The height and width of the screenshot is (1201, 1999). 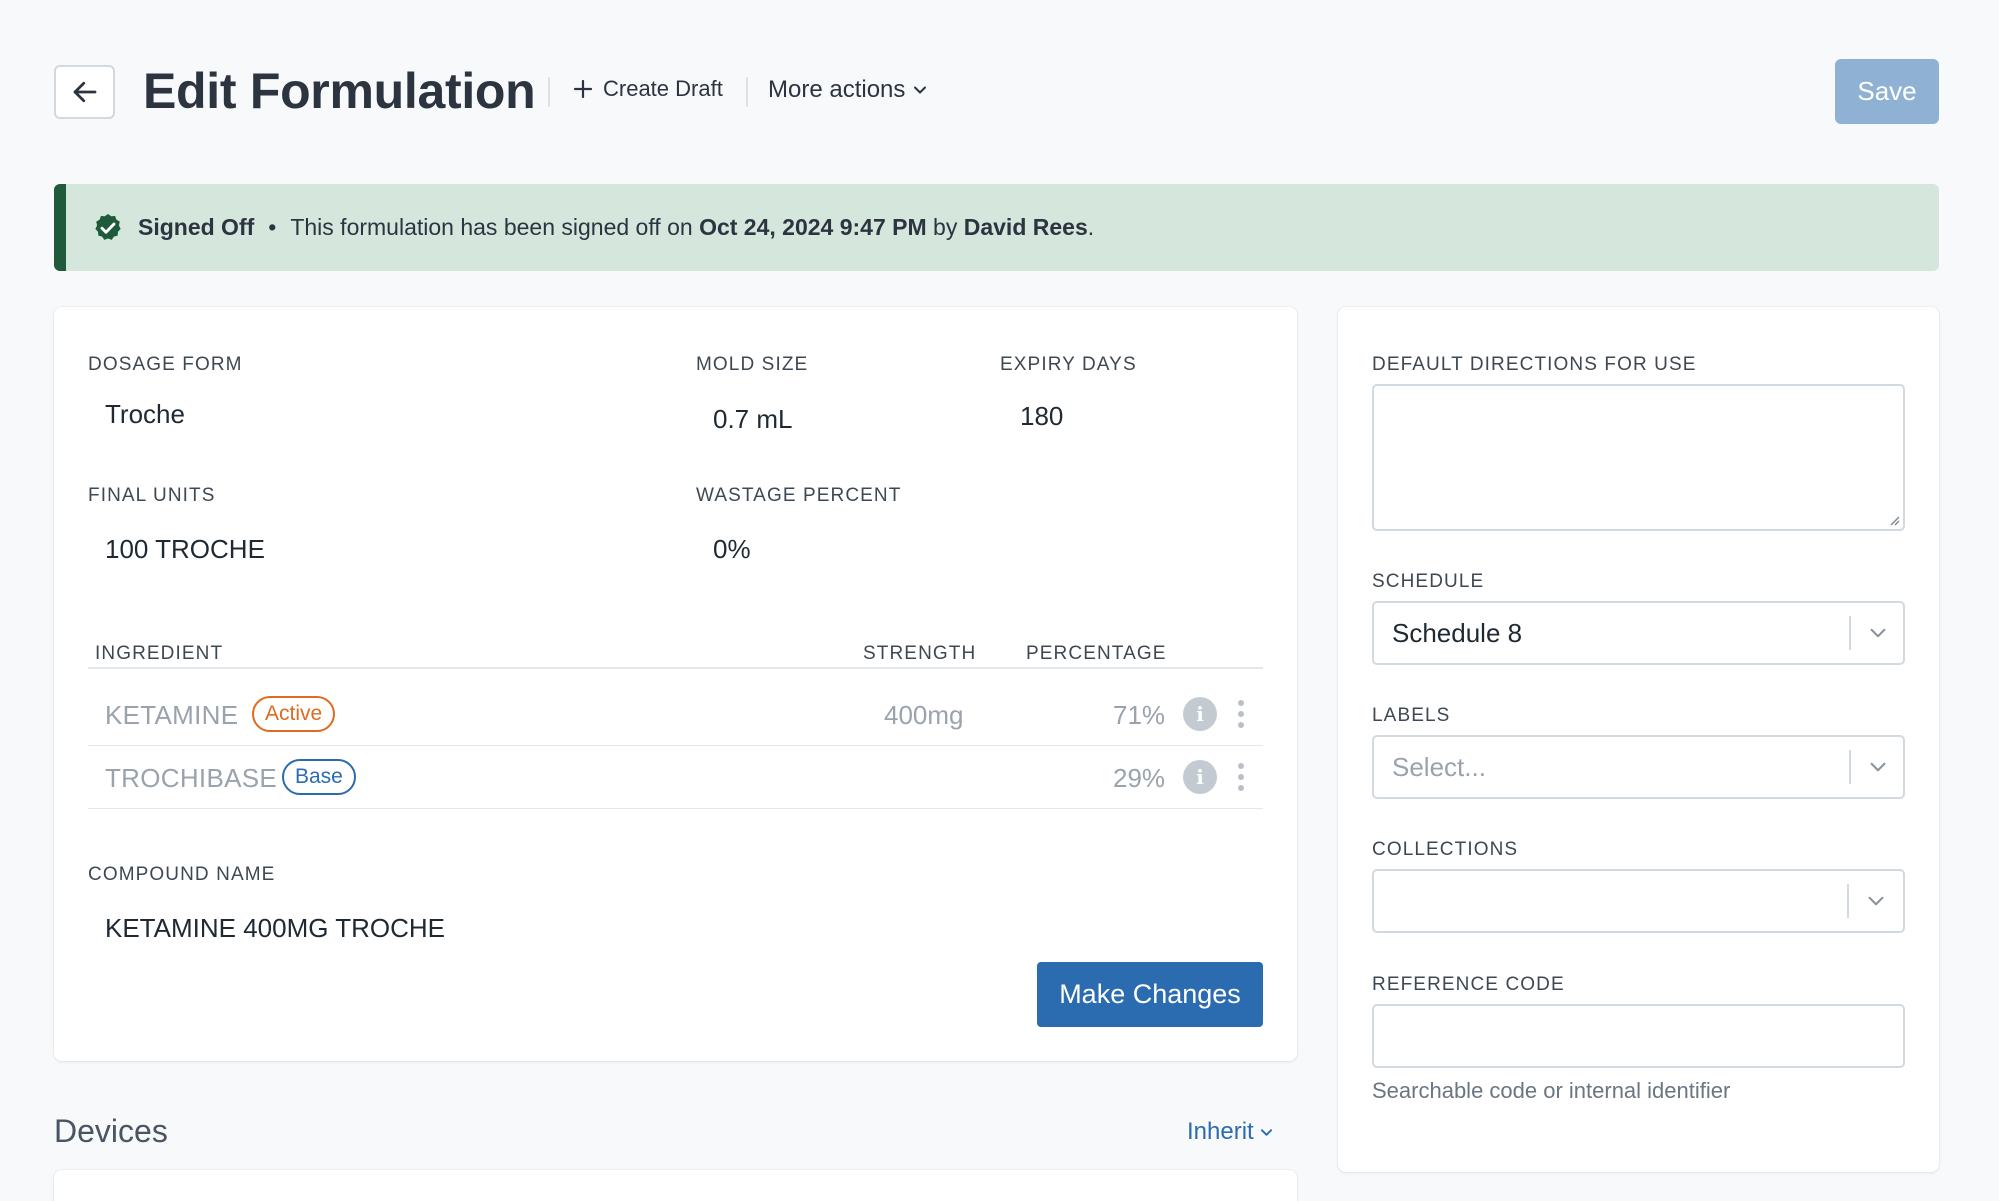 What do you see at coordinates (799, 495) in the screenshot?
I see `wastage-percent-label: WASTAGE PERCENT` at bounding box center [799, 495].